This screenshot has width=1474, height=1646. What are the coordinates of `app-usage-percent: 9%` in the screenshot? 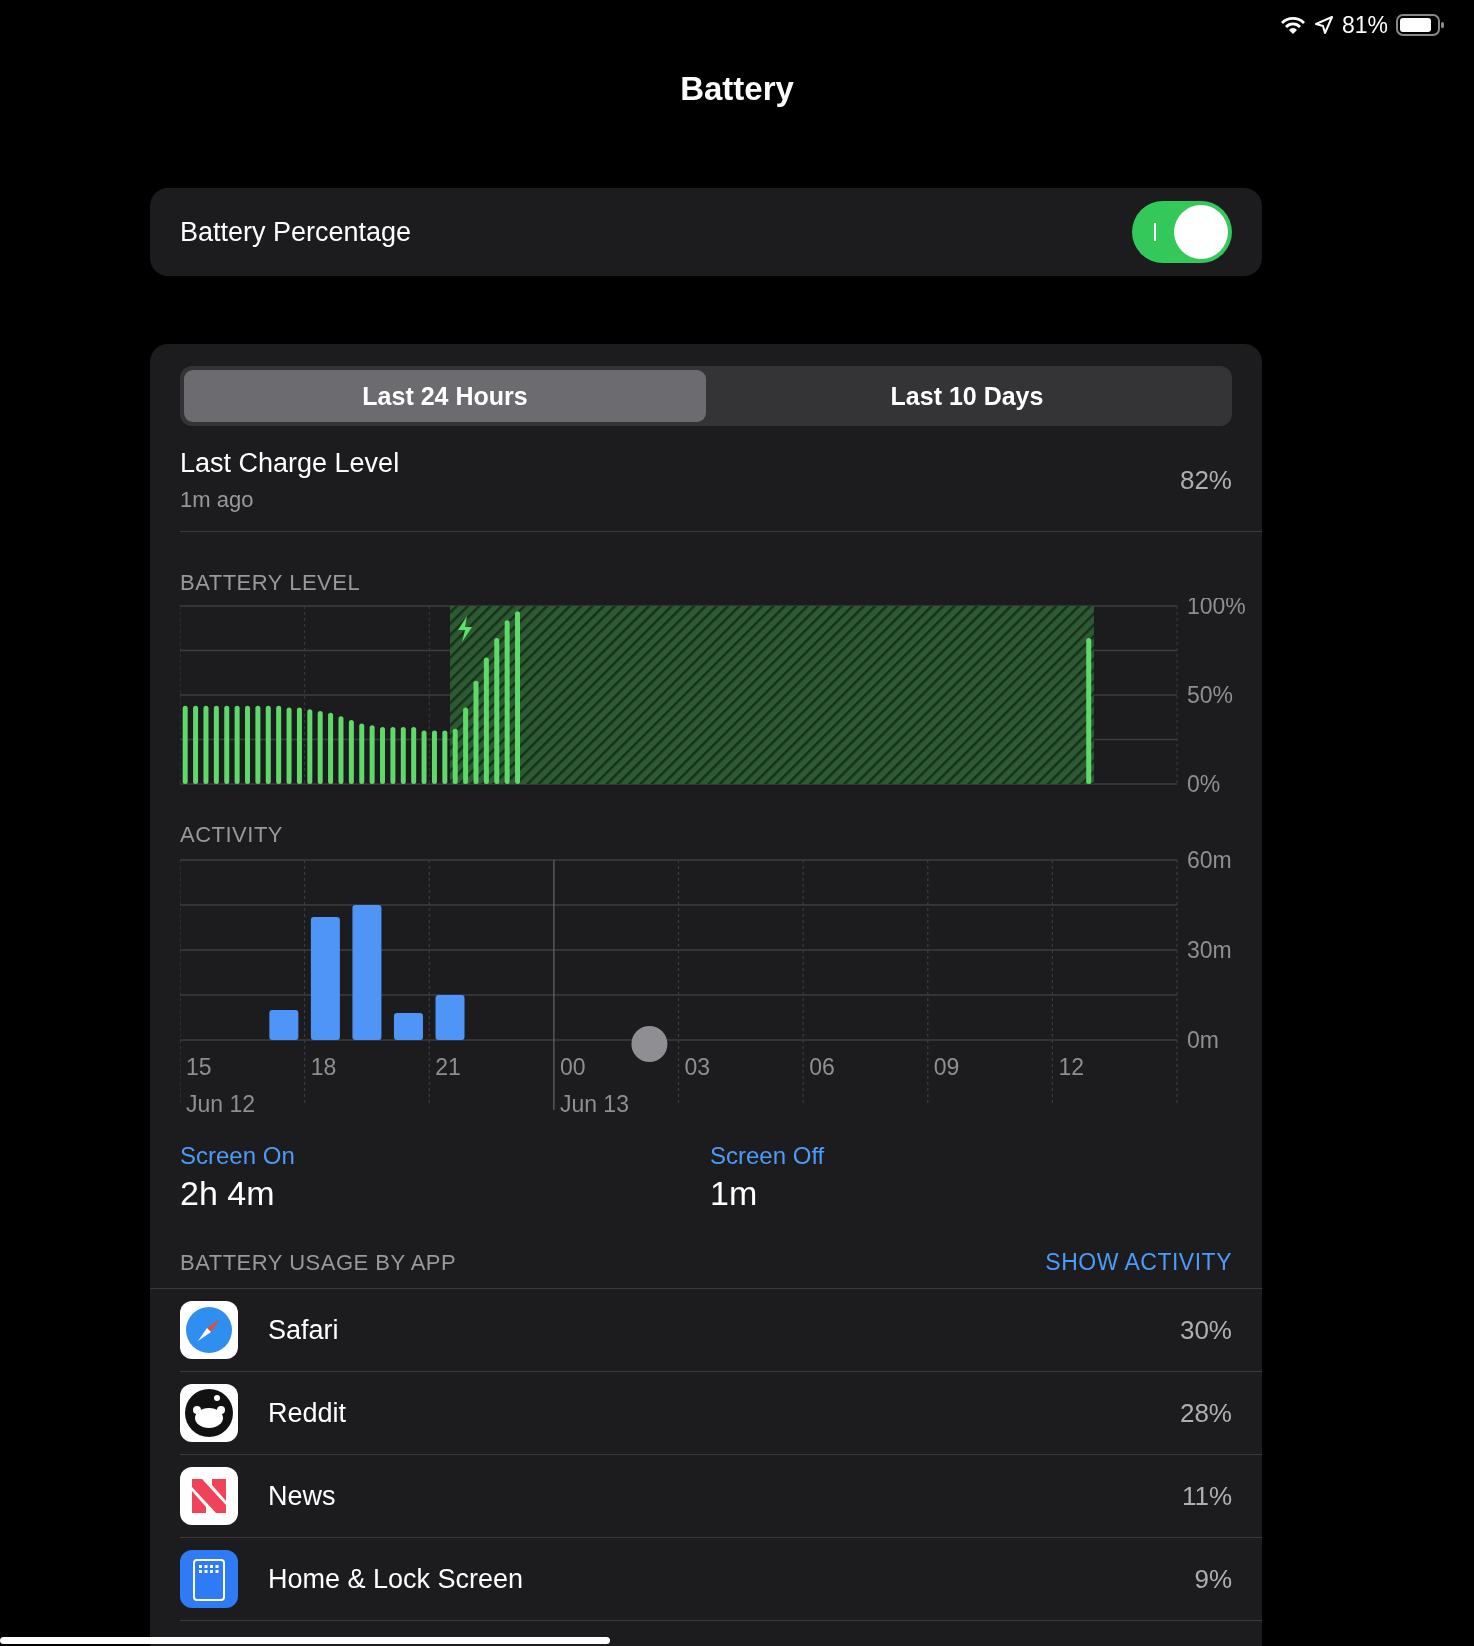 It's located at (1213, 1579).